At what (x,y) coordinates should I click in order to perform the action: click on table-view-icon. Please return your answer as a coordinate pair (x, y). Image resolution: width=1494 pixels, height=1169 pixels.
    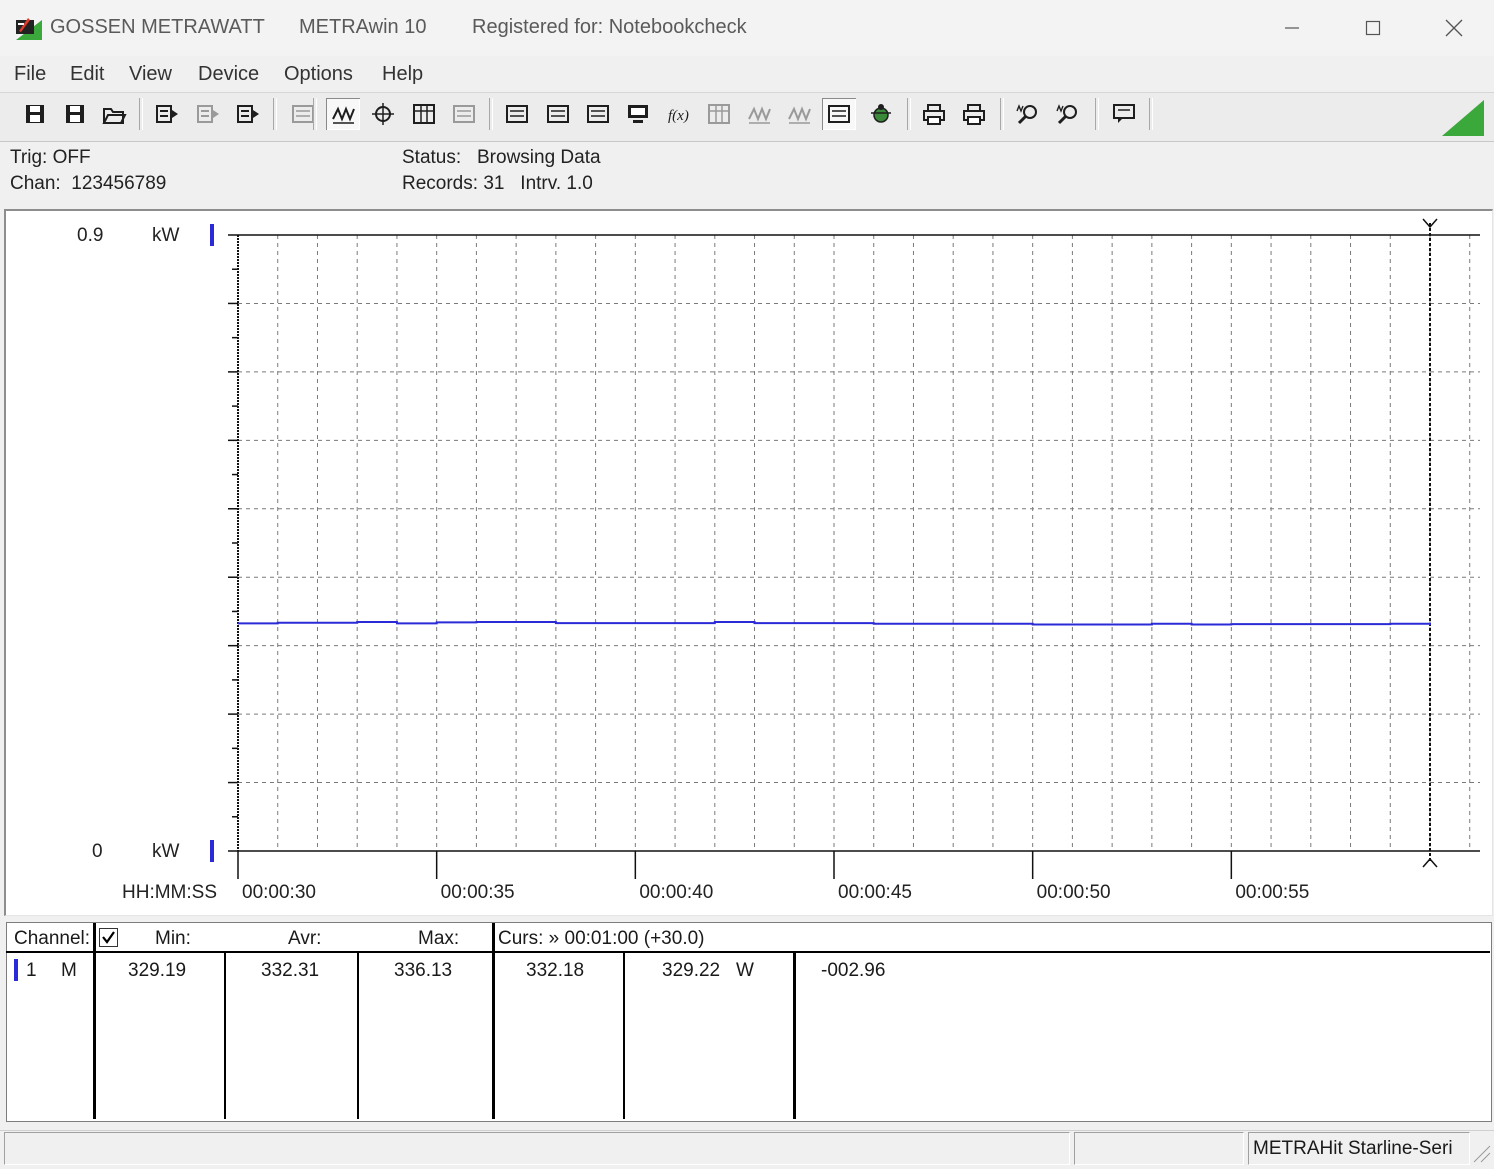
    Looking at the image, I should click on (424, 114).